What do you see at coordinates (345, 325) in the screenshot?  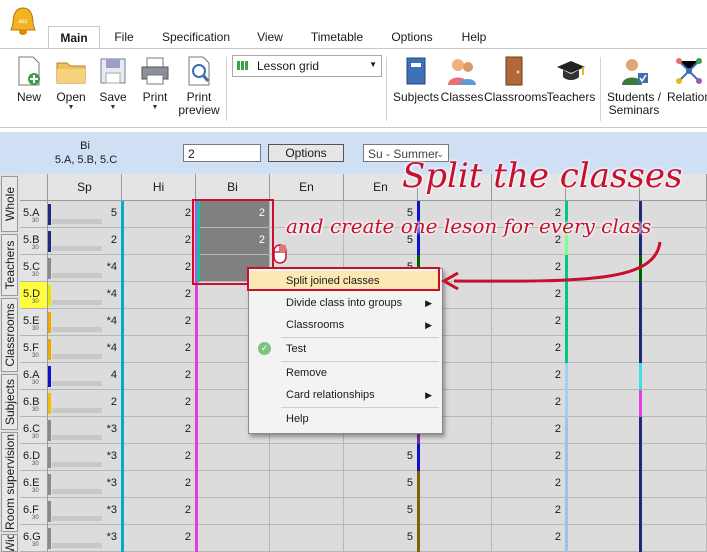 I see `menu-item-classrooms: Classrooms ▶` at bounding box center [345, 325].